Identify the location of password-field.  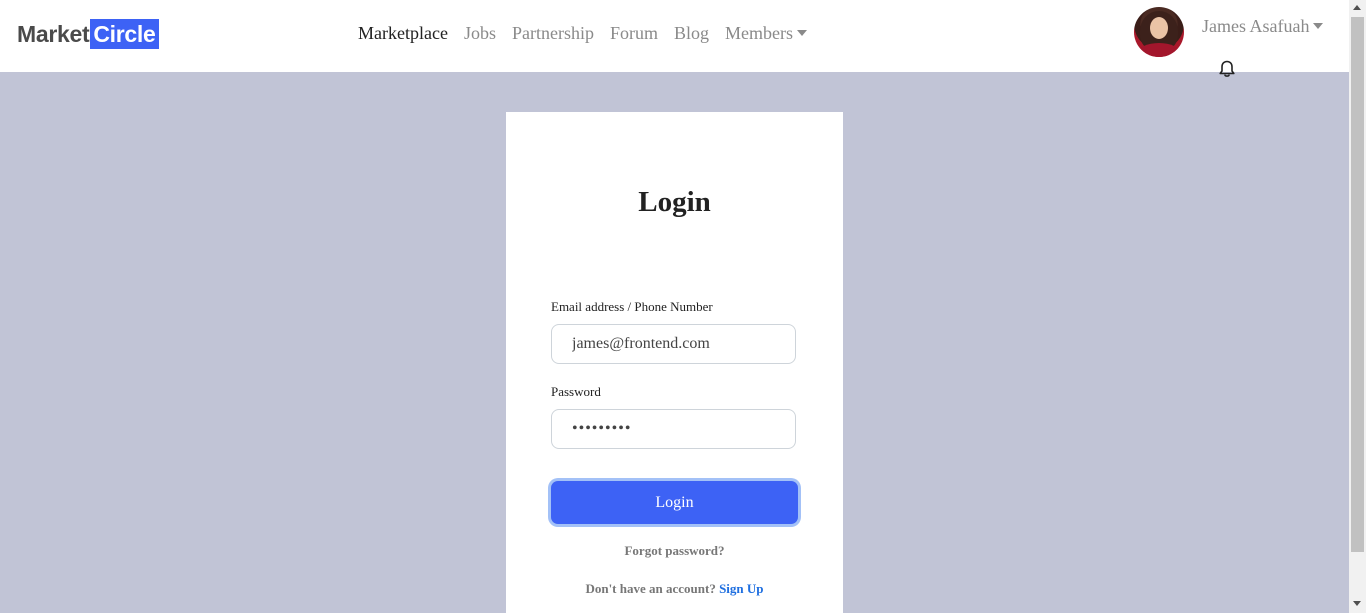
(673, 429).